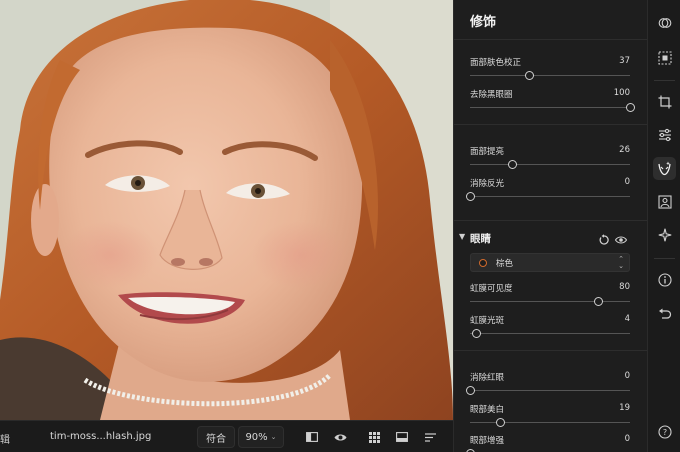  Describe the element at coordinates (624, 287) in the screenshot. I see `slider-value: 80` at that location.